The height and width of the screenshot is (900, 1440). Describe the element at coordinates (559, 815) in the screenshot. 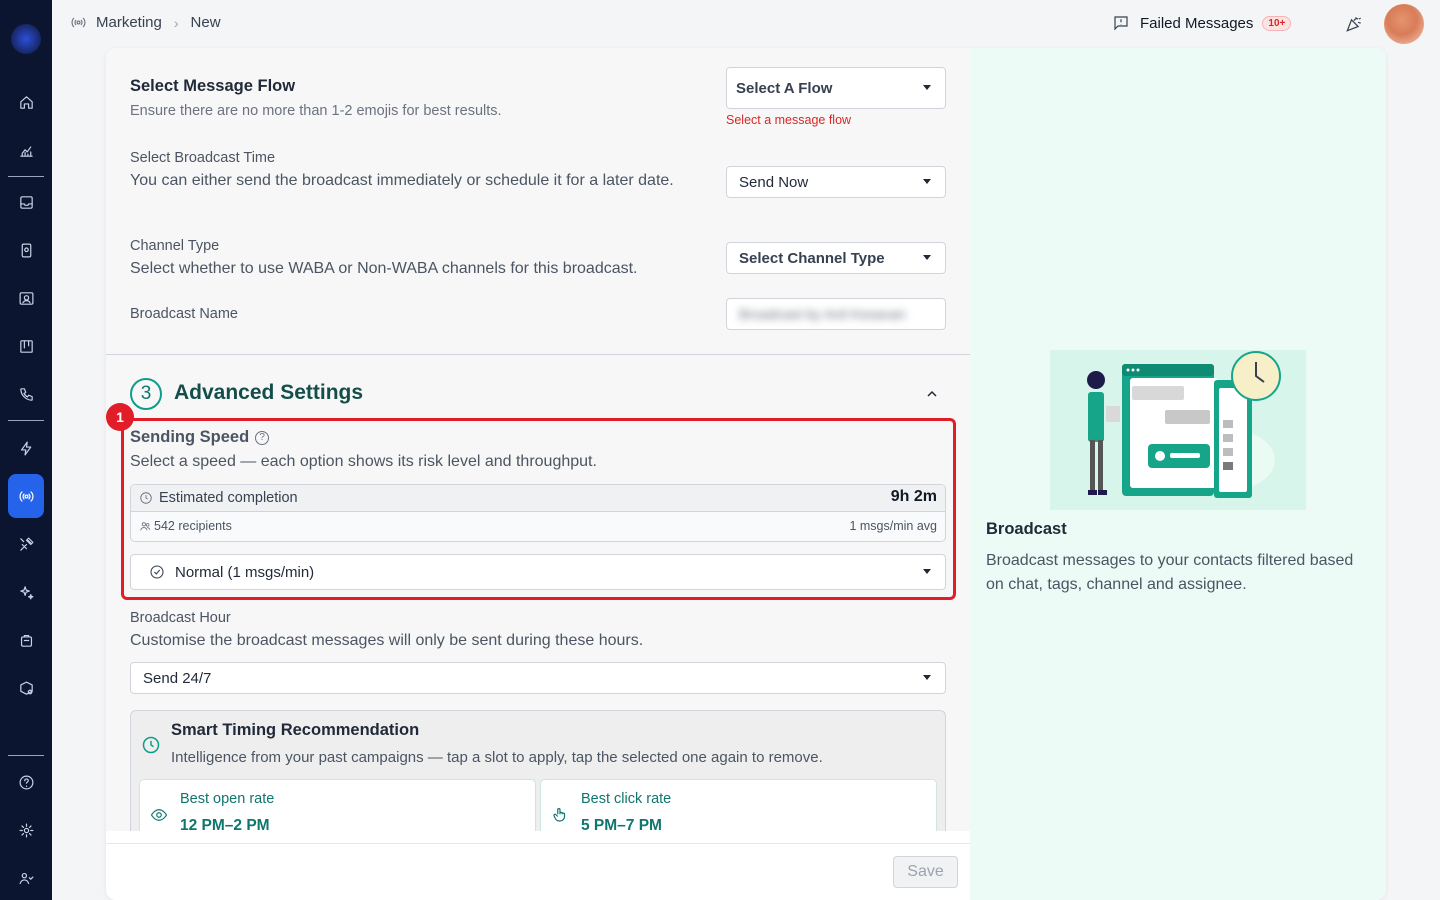

I see `pointer-click-icon` at that location.